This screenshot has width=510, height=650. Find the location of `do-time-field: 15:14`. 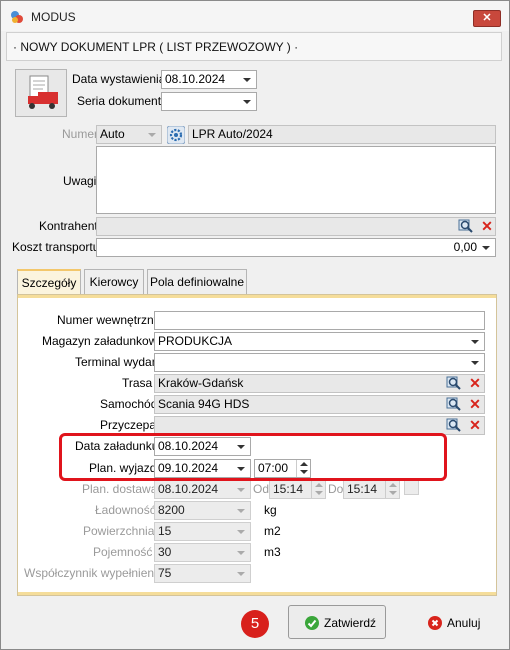

do-time-field: 15:14 is located at coordinates (371, 489).